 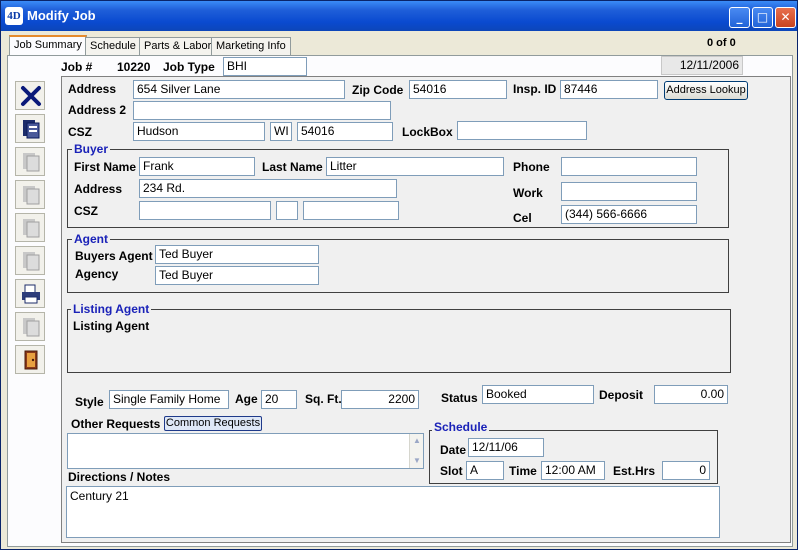 What do you see at coordinates (721, 43) in the screenshot?
I see `record-counter: 0 of 0` at bounding box center [721, 43].